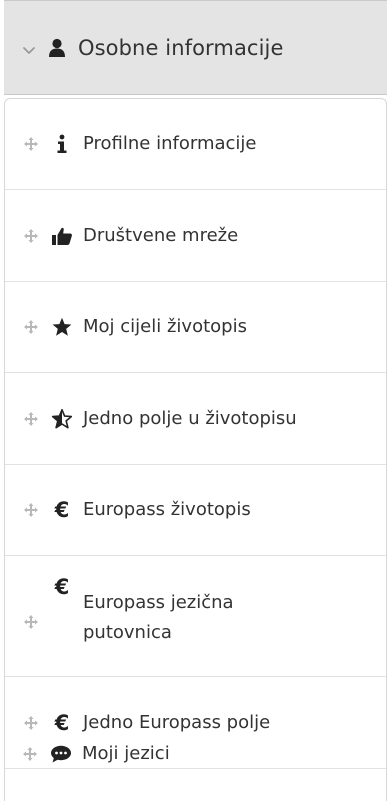 This screenshot has width=391, height=801. Describe the element at coordinates (170, 143) in the screenshot. I see `item-label: Profilne informacije` at that location.